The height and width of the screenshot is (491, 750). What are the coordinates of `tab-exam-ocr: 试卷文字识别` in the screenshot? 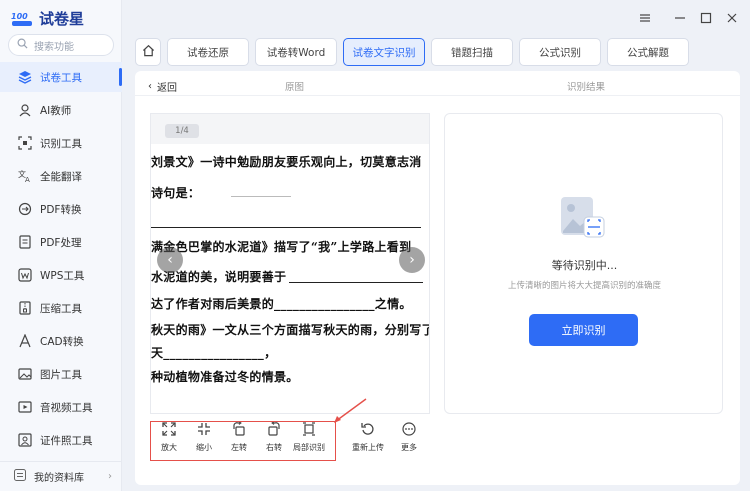 It's located at (384, 52).